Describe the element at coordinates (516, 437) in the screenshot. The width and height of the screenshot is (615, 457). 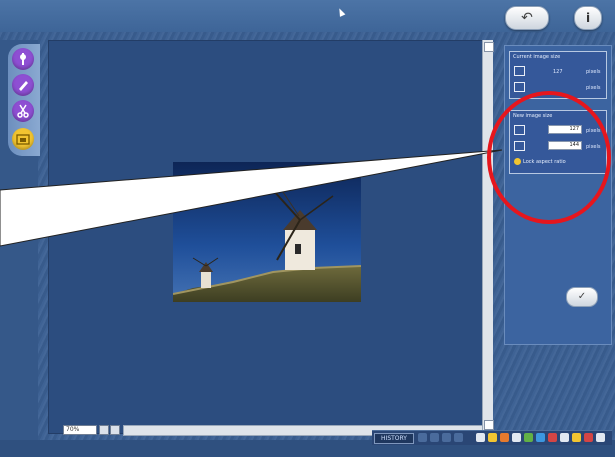
I see `rotate-icon` at that location.